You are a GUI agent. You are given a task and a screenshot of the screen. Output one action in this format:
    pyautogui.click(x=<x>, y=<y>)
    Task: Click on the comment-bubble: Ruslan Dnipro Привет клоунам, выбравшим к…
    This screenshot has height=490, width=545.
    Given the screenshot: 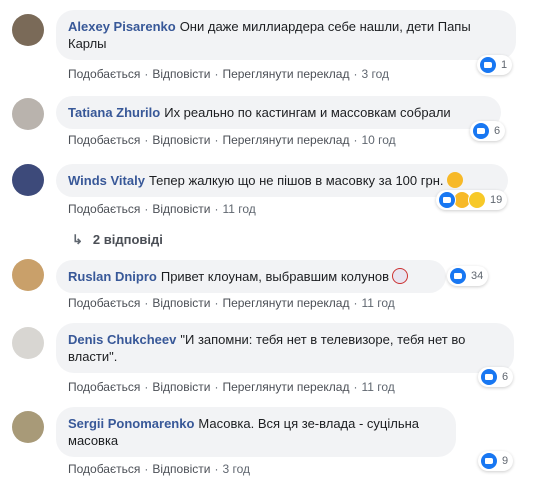 What is the action you would take?
    pyautogui.click(x=251, y=276)
    